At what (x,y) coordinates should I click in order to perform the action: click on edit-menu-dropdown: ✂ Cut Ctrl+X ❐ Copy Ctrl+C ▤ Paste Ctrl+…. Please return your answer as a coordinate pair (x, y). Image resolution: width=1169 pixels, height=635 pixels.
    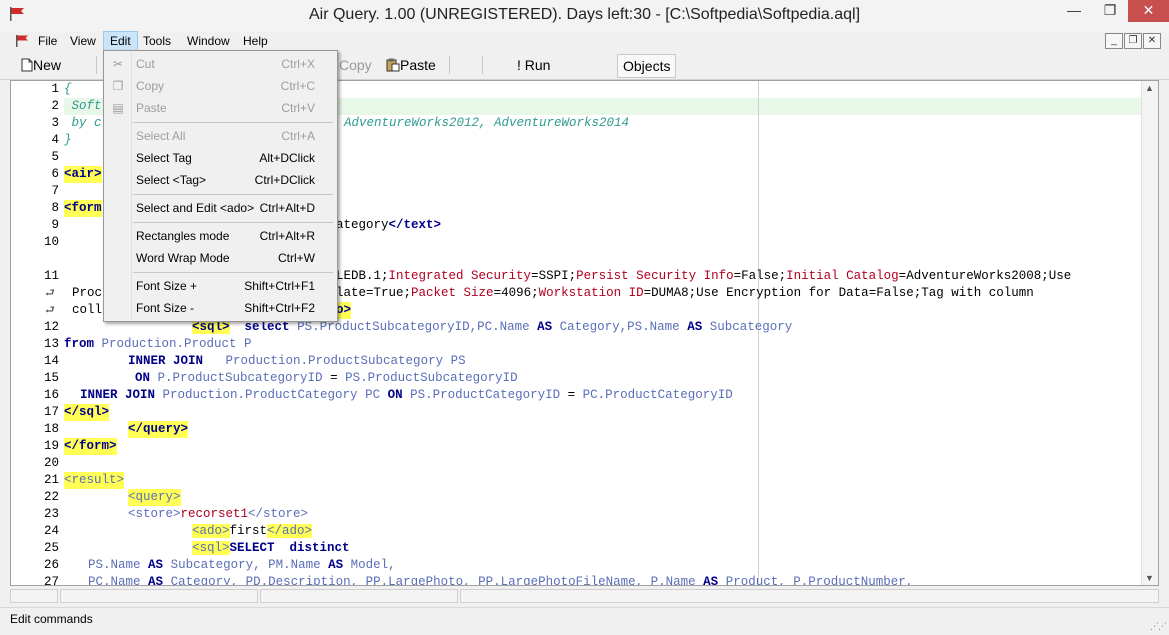
    Looking at the image, I should click on (220, 186).